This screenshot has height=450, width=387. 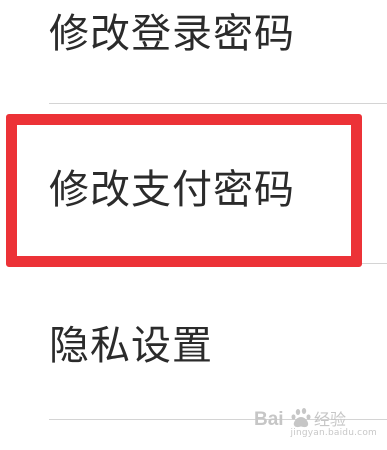 I want to click on menu-item-label: 修改登录密码, so click(x=172, y=34).